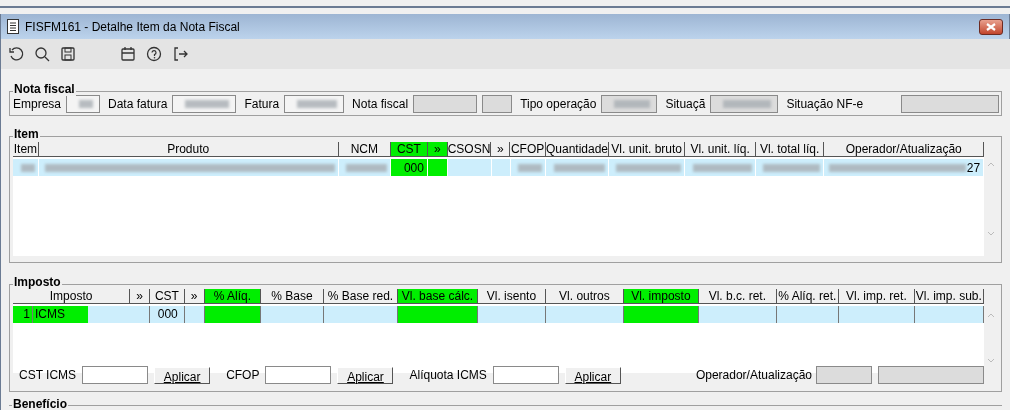  What do you see at coordinates (808, 296) in the screenshot?
I see `column-header: % Alíq. ret.` at bounding box center [808, 296].